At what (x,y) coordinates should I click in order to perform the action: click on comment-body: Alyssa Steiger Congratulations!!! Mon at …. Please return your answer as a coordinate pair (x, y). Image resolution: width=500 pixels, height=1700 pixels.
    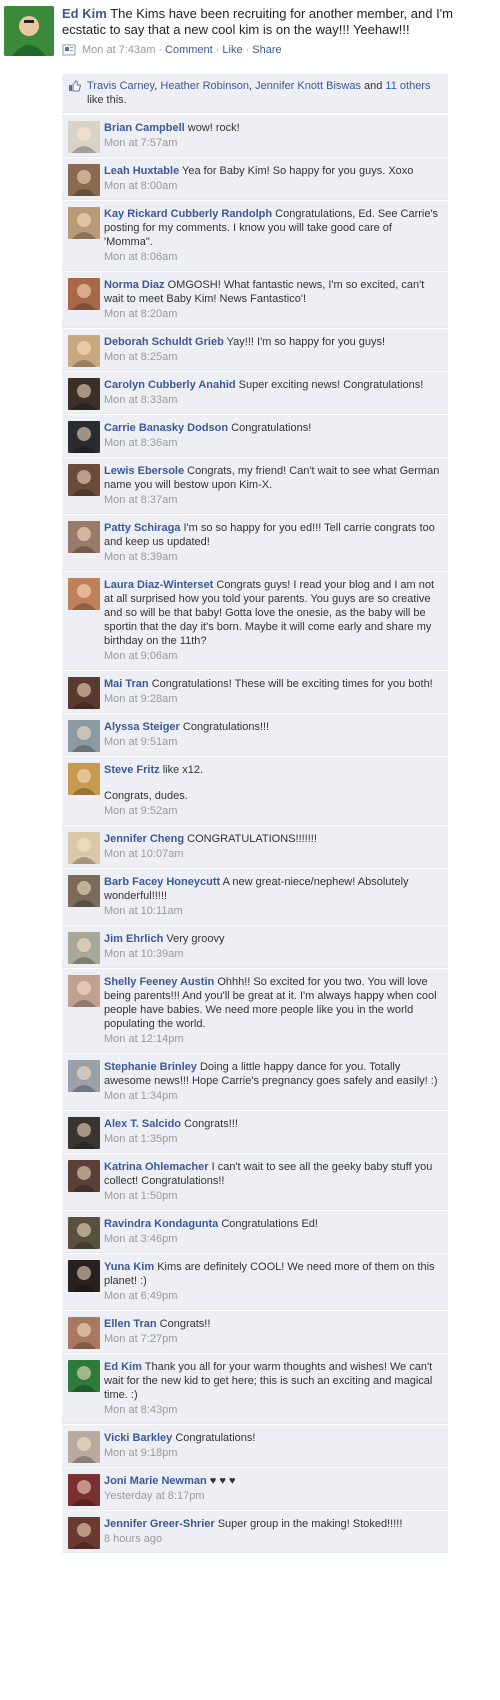
    Looking at the image, I should click on (273, 734).